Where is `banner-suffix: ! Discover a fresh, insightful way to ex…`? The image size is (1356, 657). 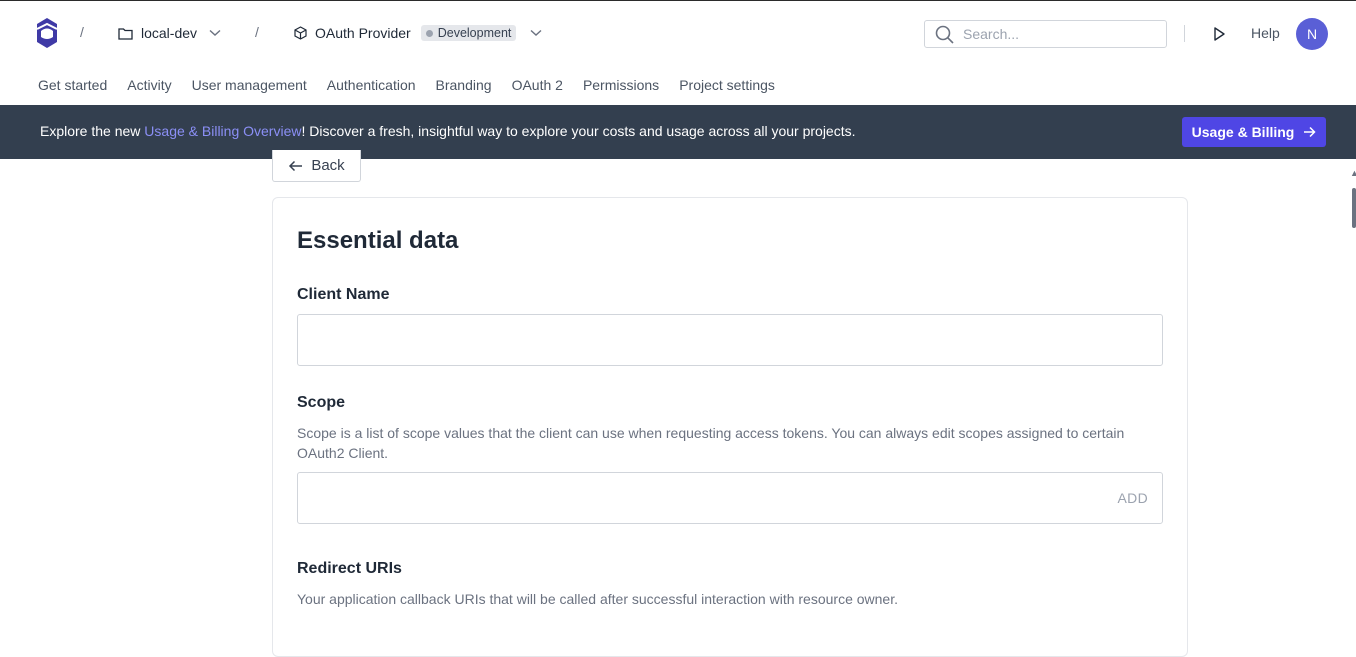 banner-suffix: ! Discover a fresh, insightful way to ex… is located at coordinates (578, 131).